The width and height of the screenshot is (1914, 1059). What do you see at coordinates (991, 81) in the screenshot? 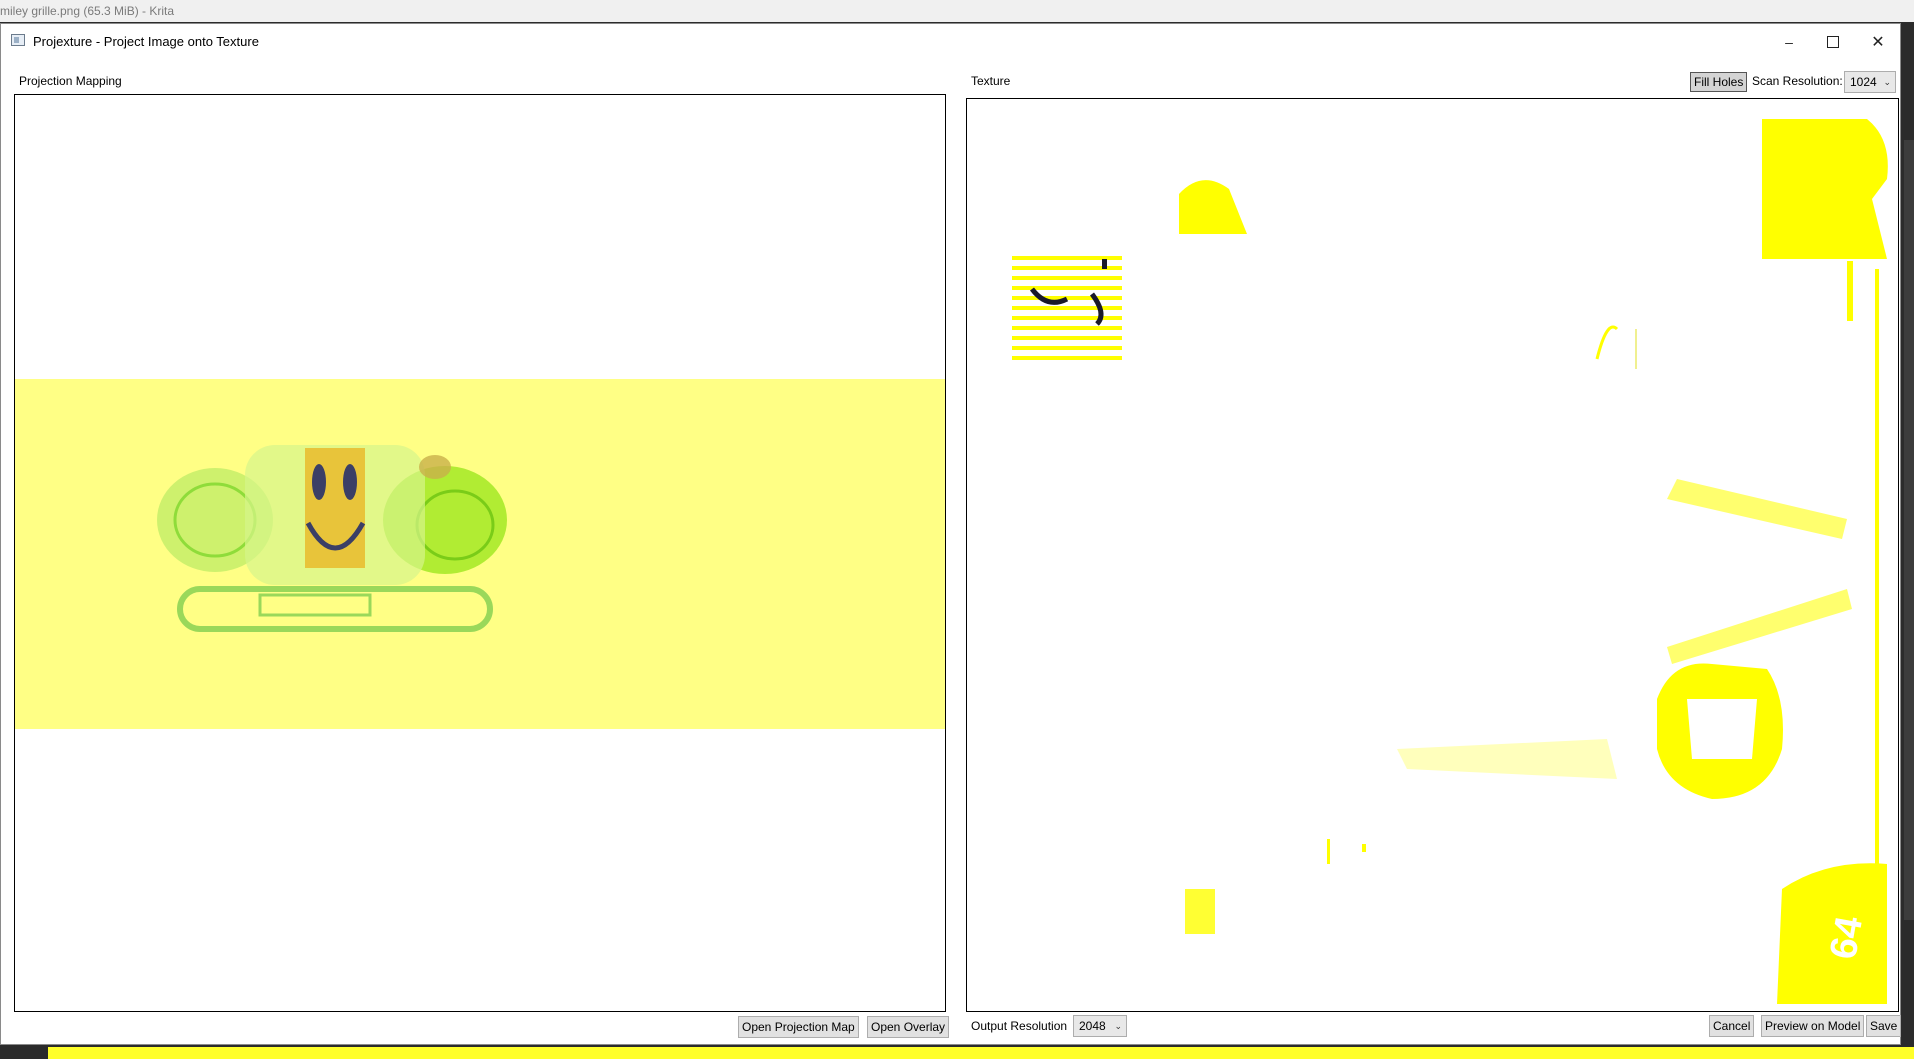
I see `texture-label: Texture` at bounding box center [991, 81].